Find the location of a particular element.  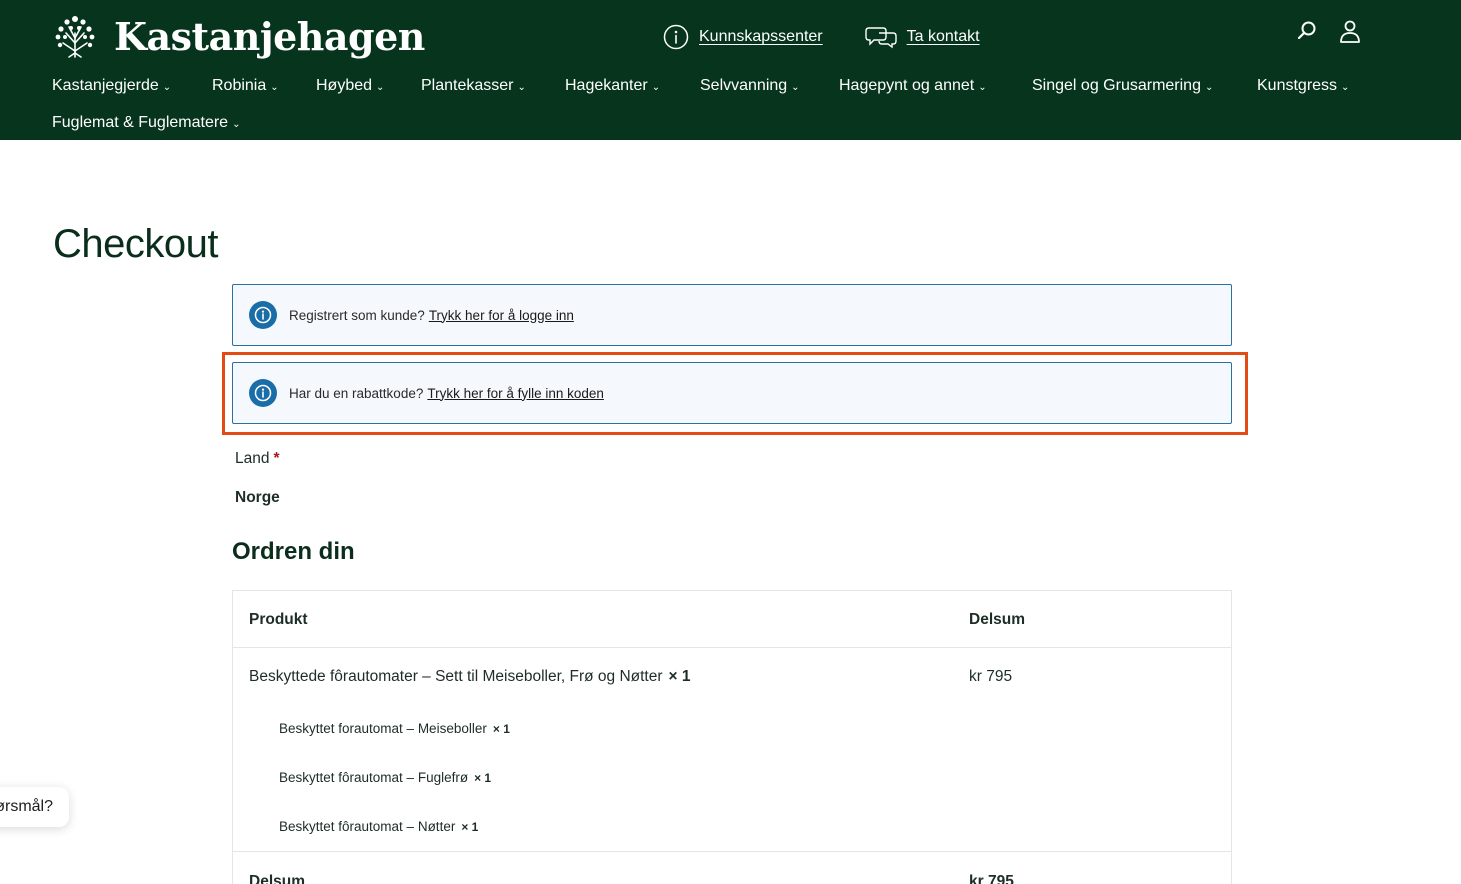

coupon-link: Trykk her for å fylle inn koden is located at coordinates (515, 393).